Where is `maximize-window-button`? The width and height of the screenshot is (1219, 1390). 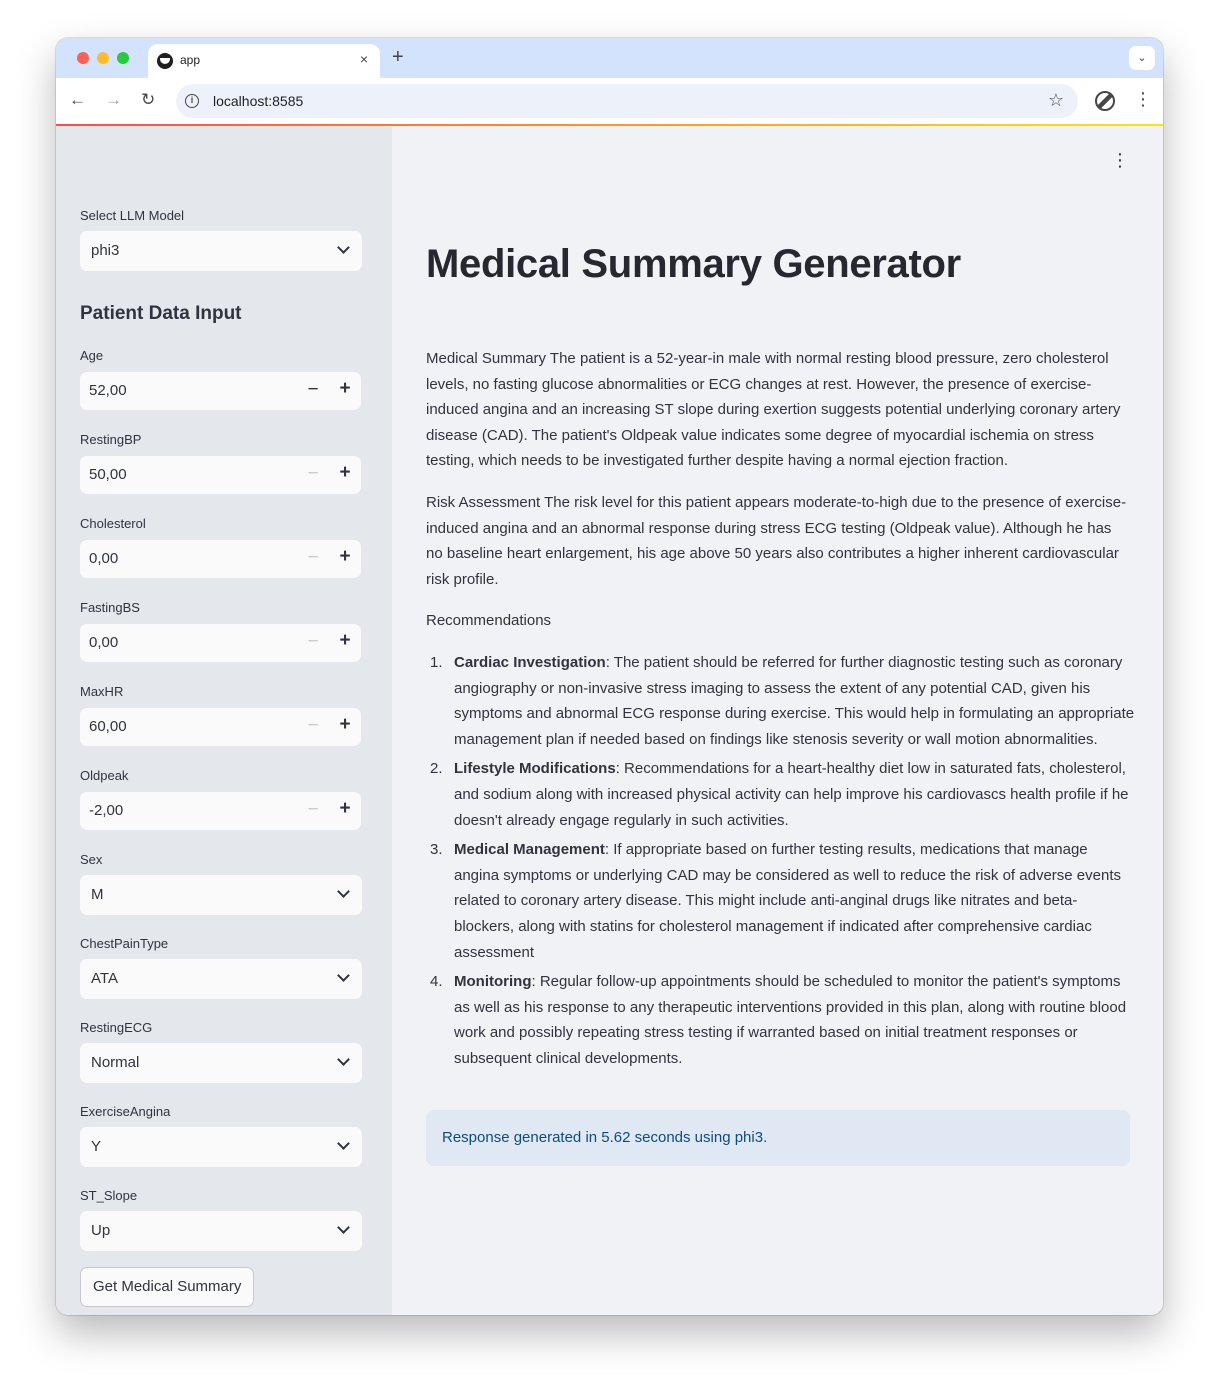
maximize-window-button is located at coordinates (123, 58).